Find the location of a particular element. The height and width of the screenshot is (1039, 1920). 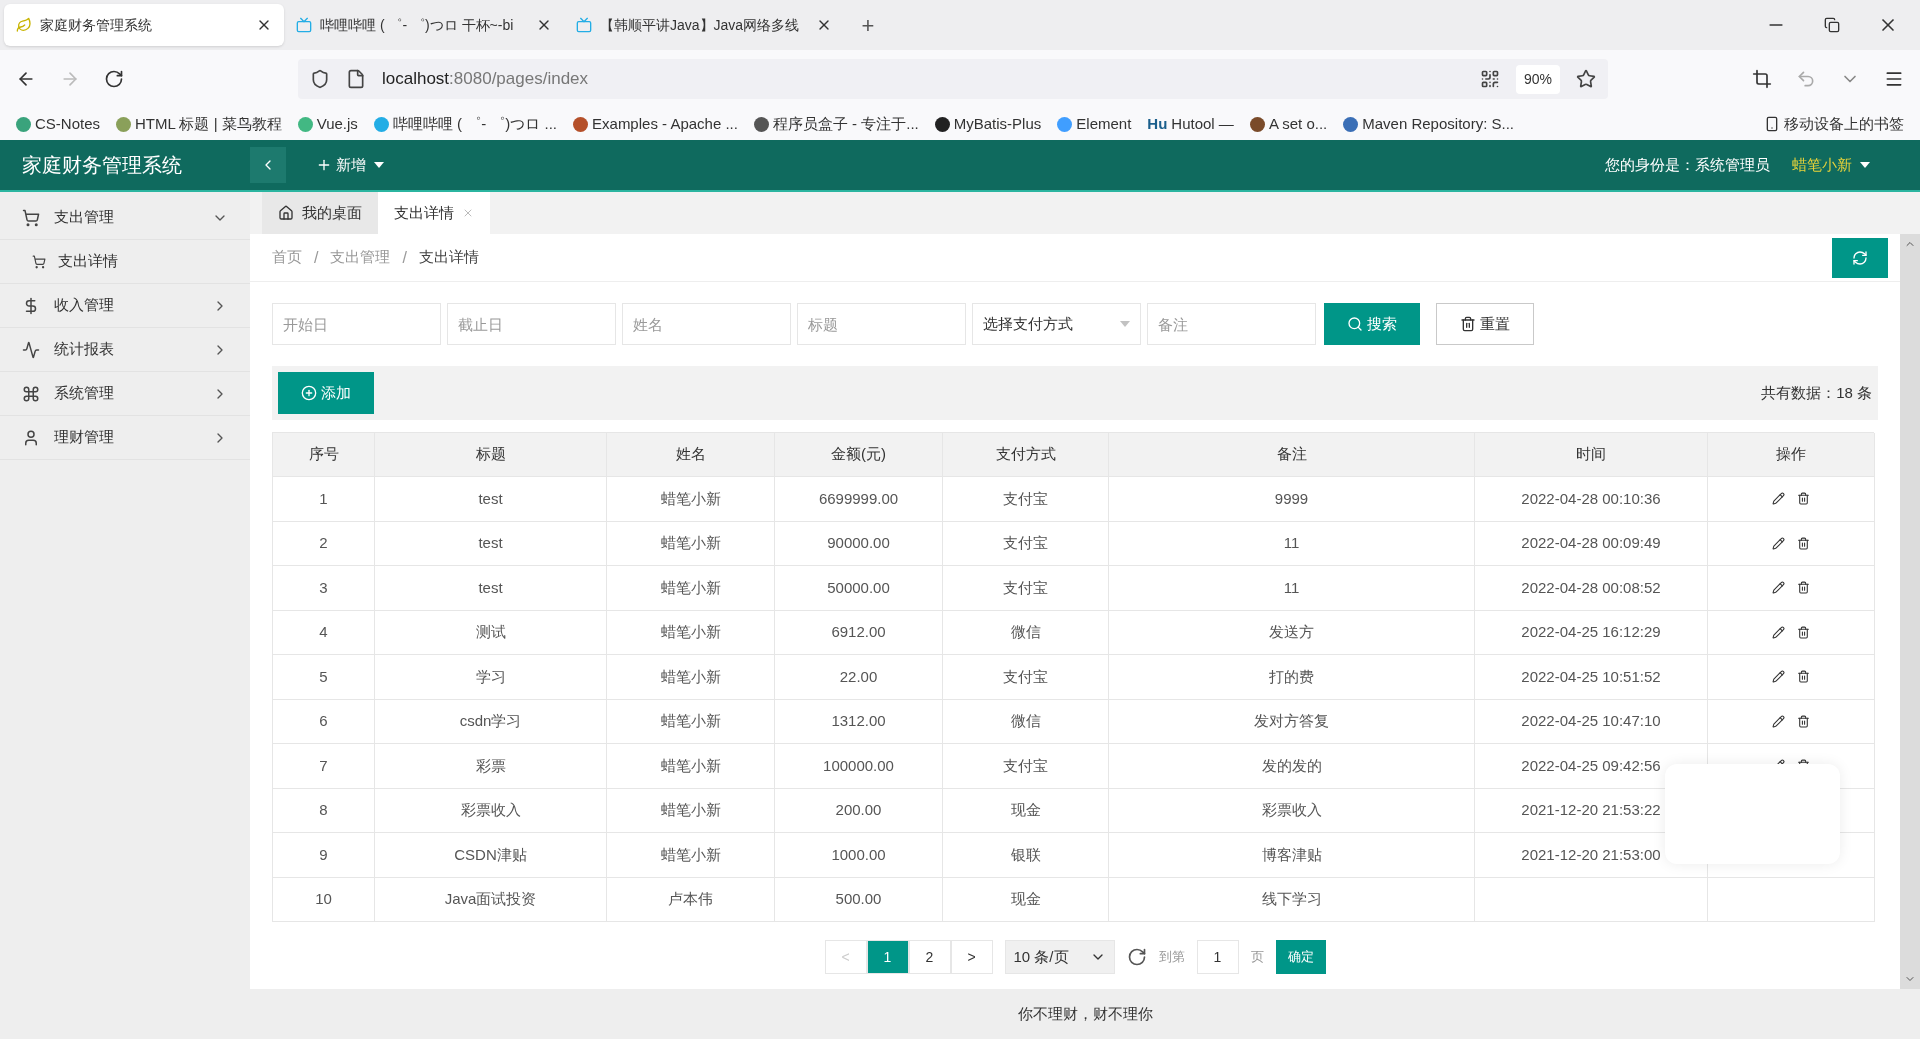

table-cell: 线下学习 is located at coordinates (1292, 899).